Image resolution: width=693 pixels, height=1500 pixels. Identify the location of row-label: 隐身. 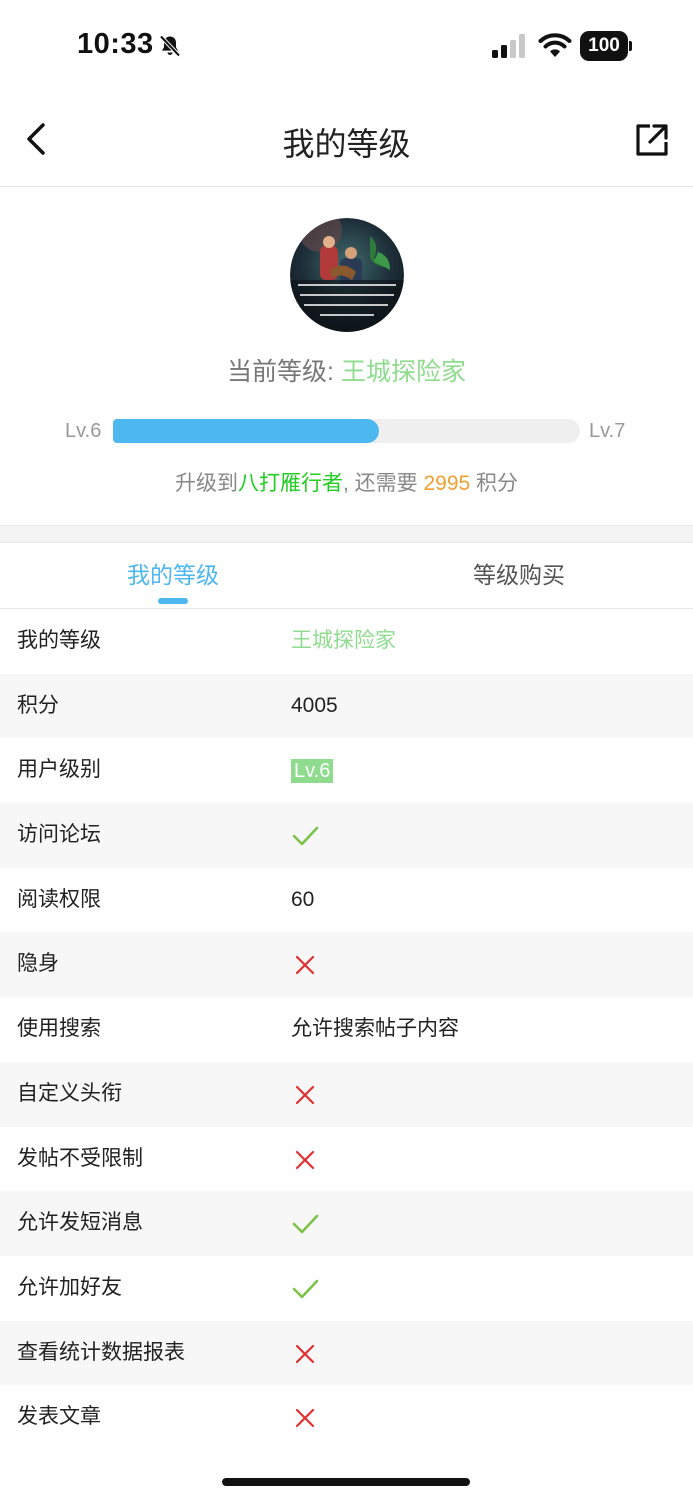
(38, 964).